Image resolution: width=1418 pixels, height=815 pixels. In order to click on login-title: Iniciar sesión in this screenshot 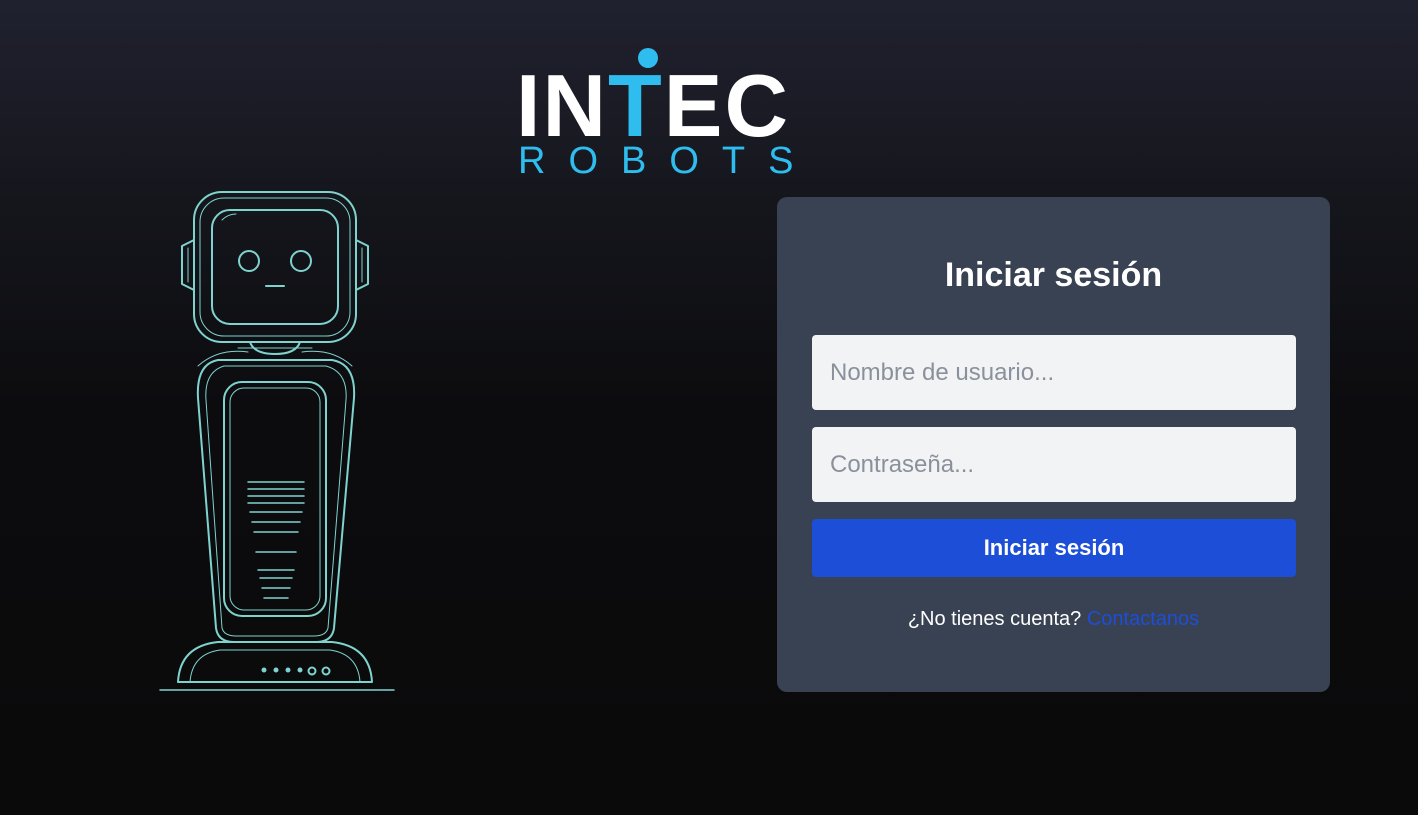, I will do `click(1053, 275)`.